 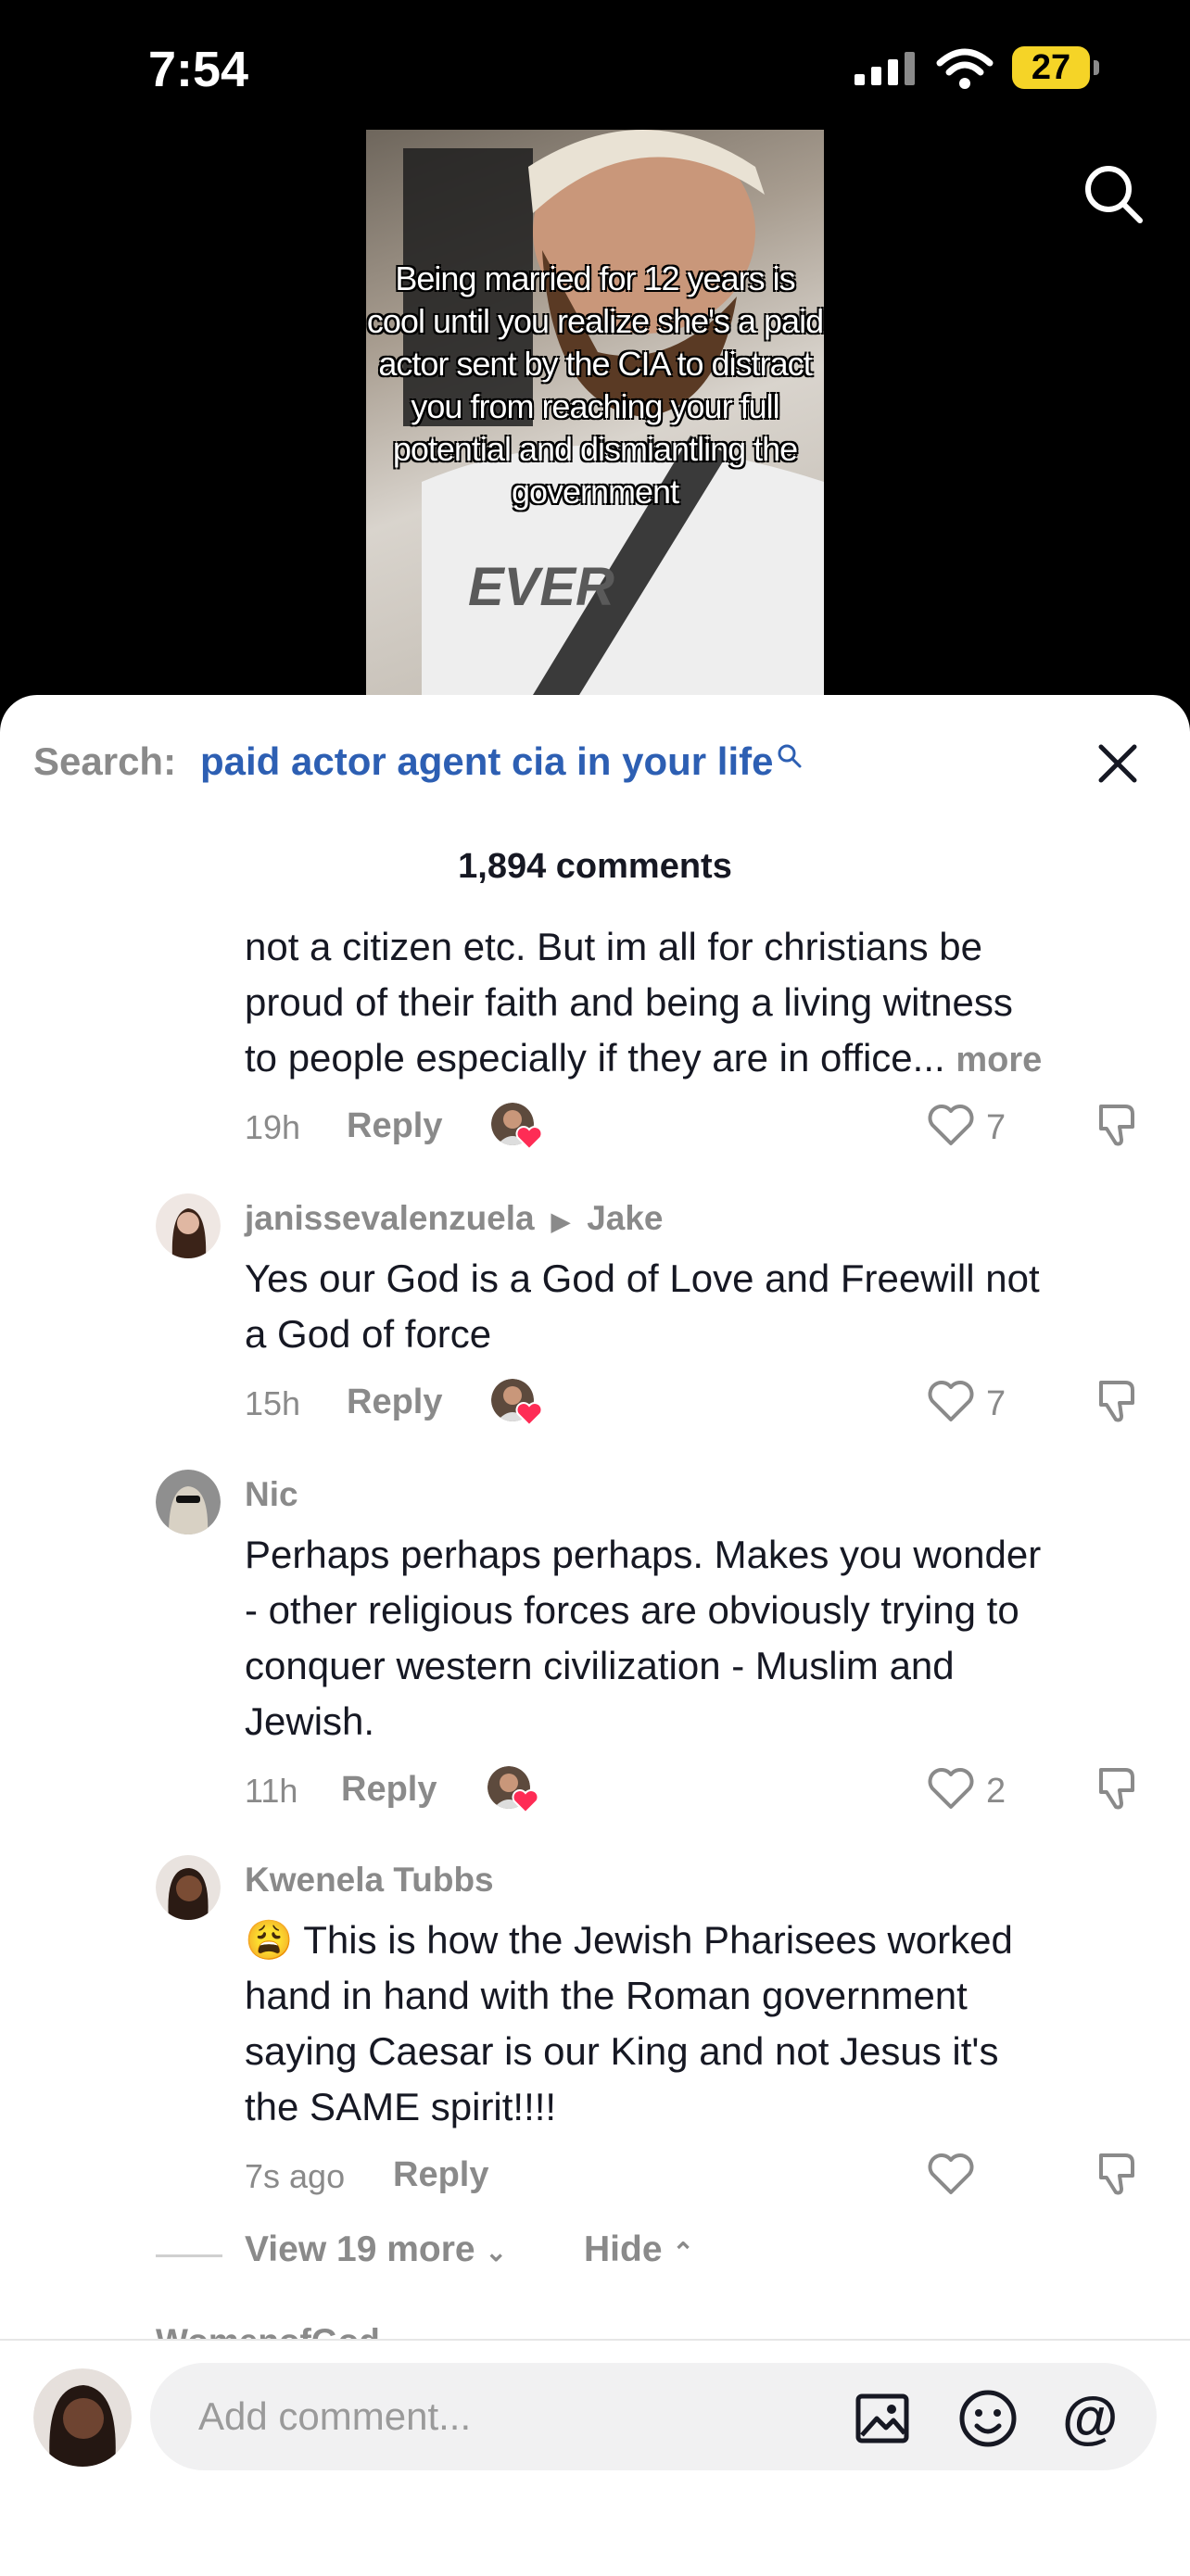 I want to click on emoji-icon, so click(x=988, y=2418).